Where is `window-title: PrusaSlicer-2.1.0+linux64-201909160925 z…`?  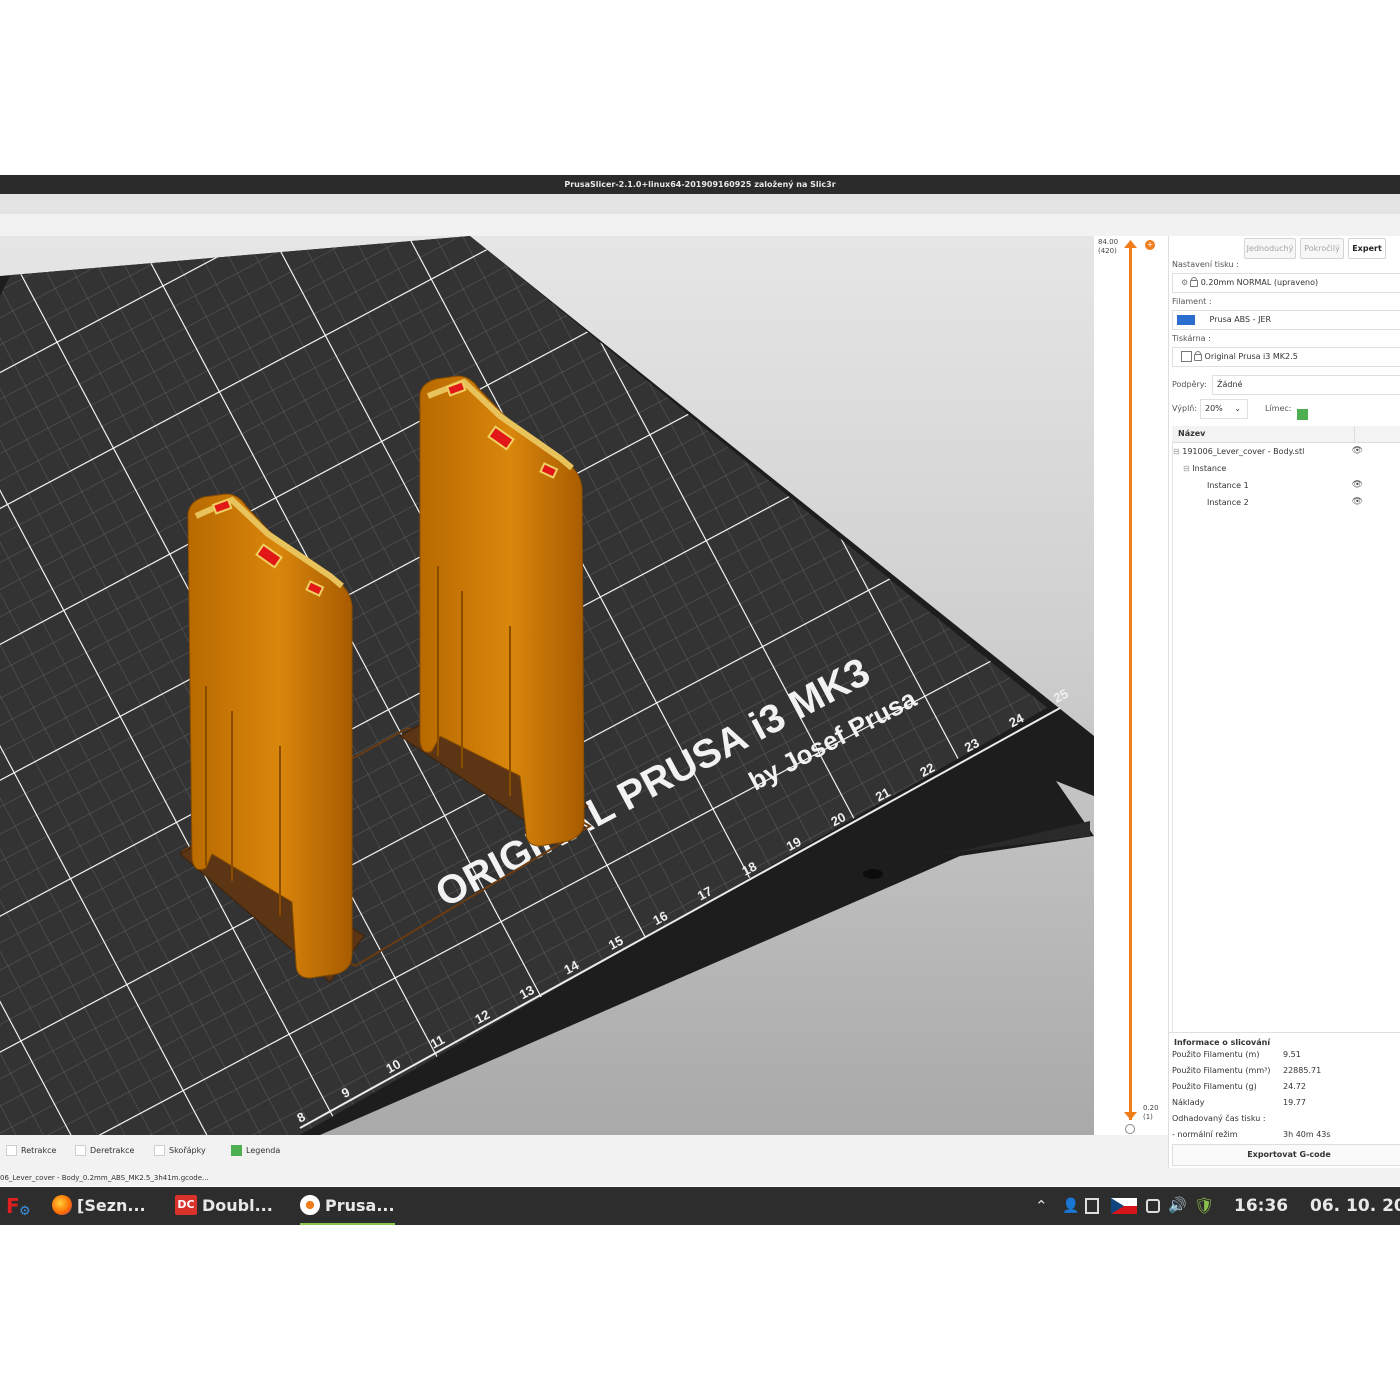 window-title: PrusaSlicer-2.1.0+linux64-201909160925 z… is located at coordinates (700, 184).